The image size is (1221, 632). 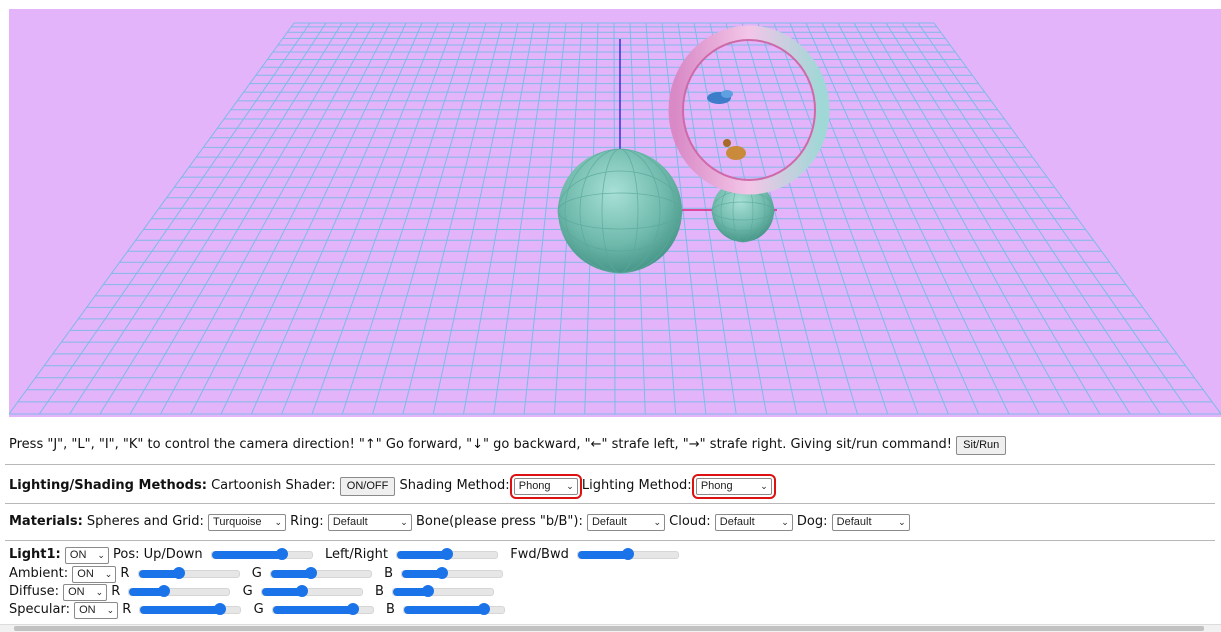 What do you see at coordinates (443, 590) in the screenshot?
I see `diffuse-b-slider` at bounding box center [443, 590].